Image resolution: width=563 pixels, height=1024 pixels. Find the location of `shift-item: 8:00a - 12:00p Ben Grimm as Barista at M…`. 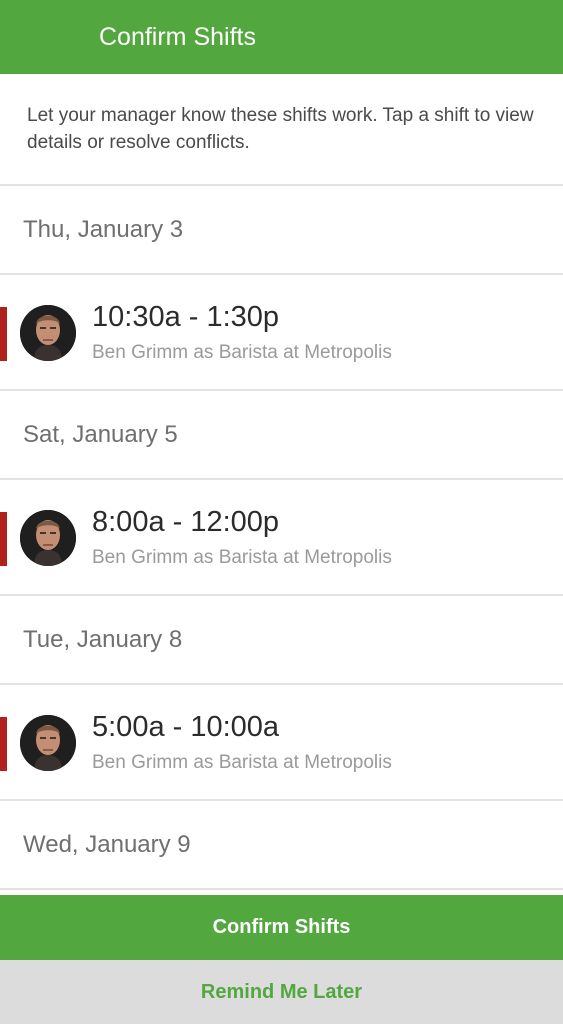

shift-item: 8:00a - 12:00p Ben Grimm as Barista at M… is located at coordinates (281, 538).